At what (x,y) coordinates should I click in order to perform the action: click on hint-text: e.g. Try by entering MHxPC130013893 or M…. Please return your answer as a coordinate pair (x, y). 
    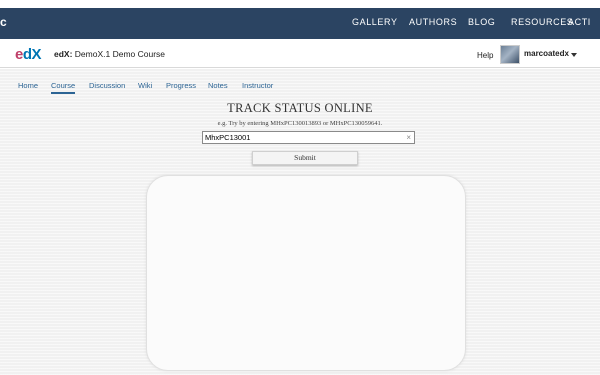
    Looking at the image, I should click on (300, 123).